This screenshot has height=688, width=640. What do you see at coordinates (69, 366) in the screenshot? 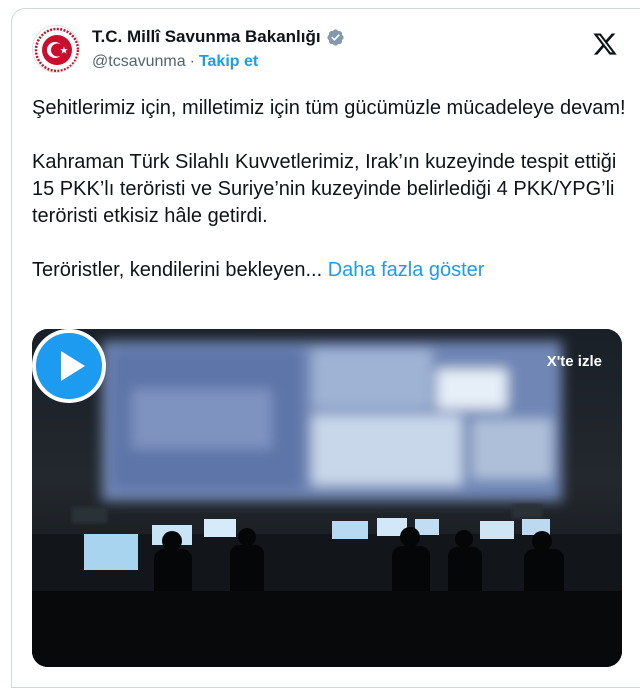
I see `play-icon` at bounding box center [69, 366].